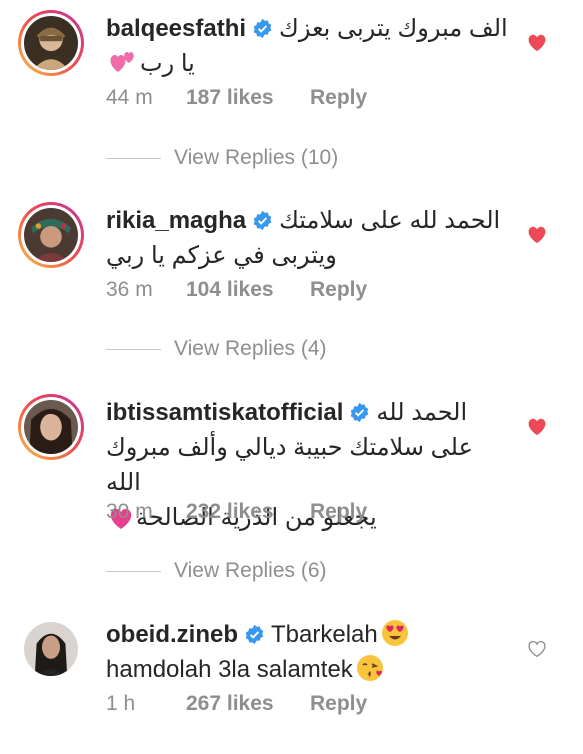  I want to click on comment-username: balqeesfathi, so click(176, 28).